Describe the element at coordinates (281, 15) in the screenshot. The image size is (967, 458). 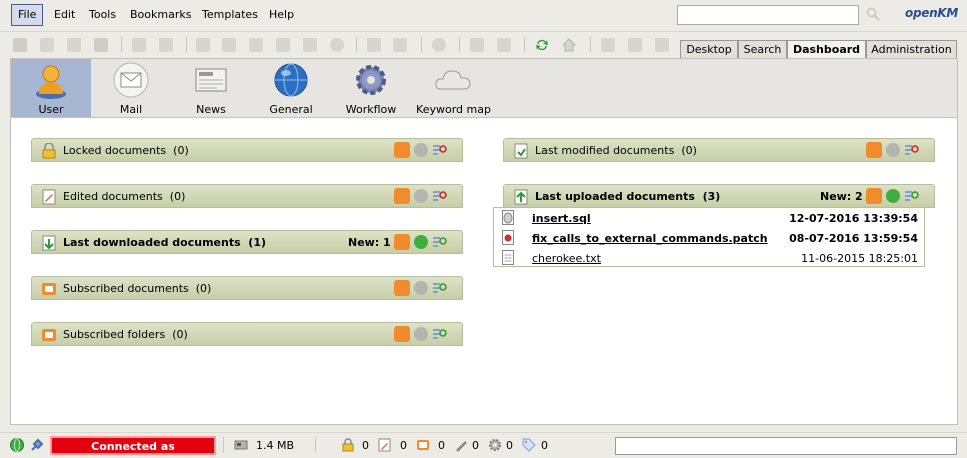
I see `menu-help: Help` at that location.